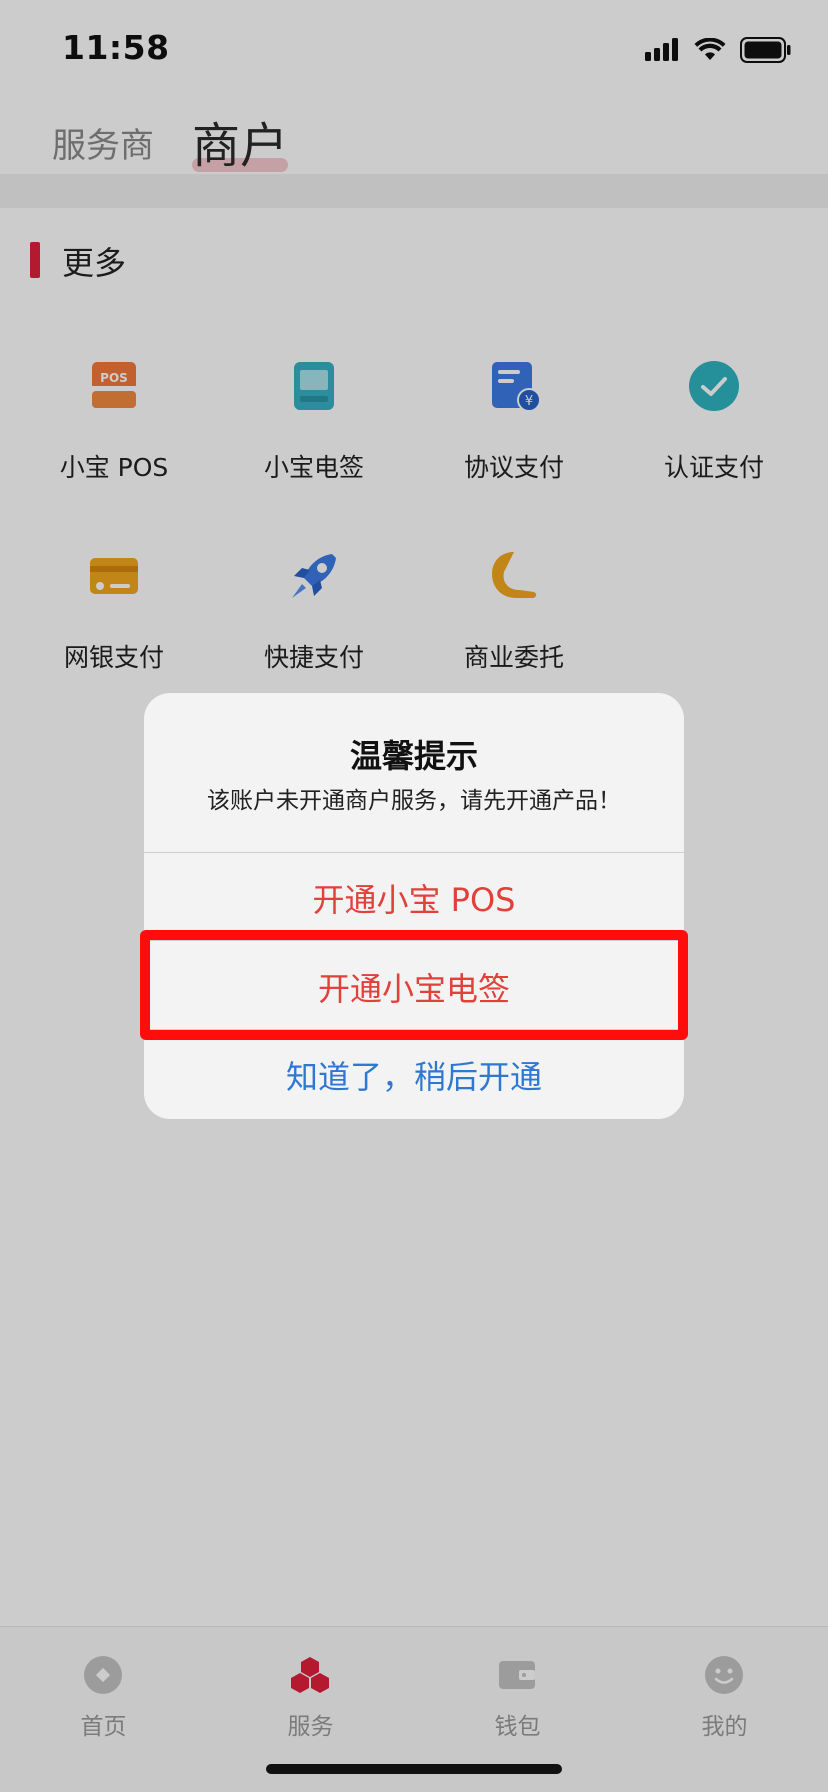 The width and height of the screenshot is (828, 1792). What do you see at coordinates (414, 852) in the screenshot?
I see `dialog-separator` at bounding box center [414, 852].